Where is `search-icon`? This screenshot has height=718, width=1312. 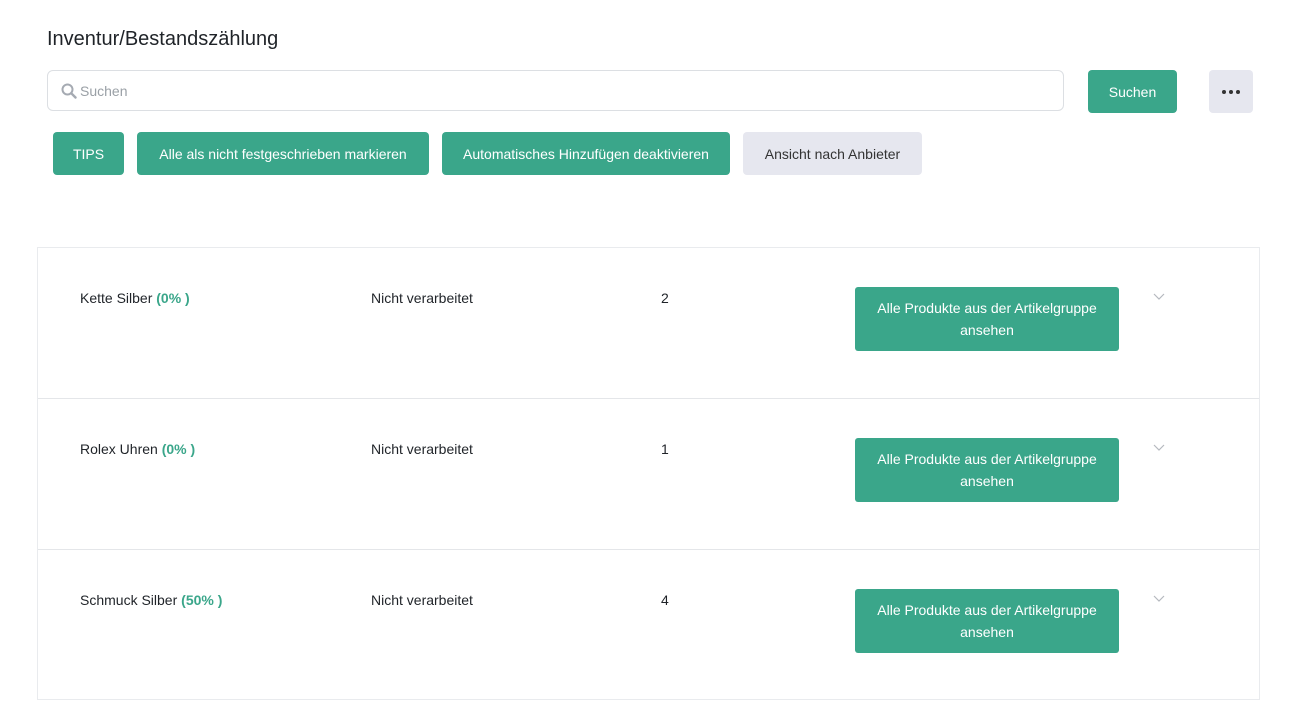 search-icon is located at coordinates (69, 91).